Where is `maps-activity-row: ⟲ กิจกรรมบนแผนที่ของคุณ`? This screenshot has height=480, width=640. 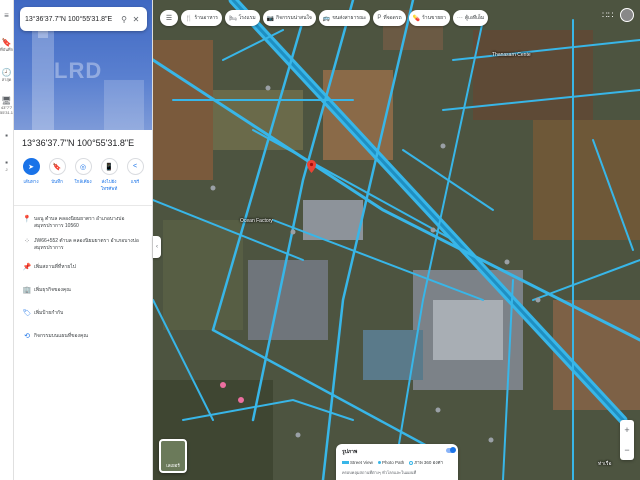 maps-activity-row: ⟲ กิจกรรมบนแผนที่ของคุณ is located at coordinates (83, 336).